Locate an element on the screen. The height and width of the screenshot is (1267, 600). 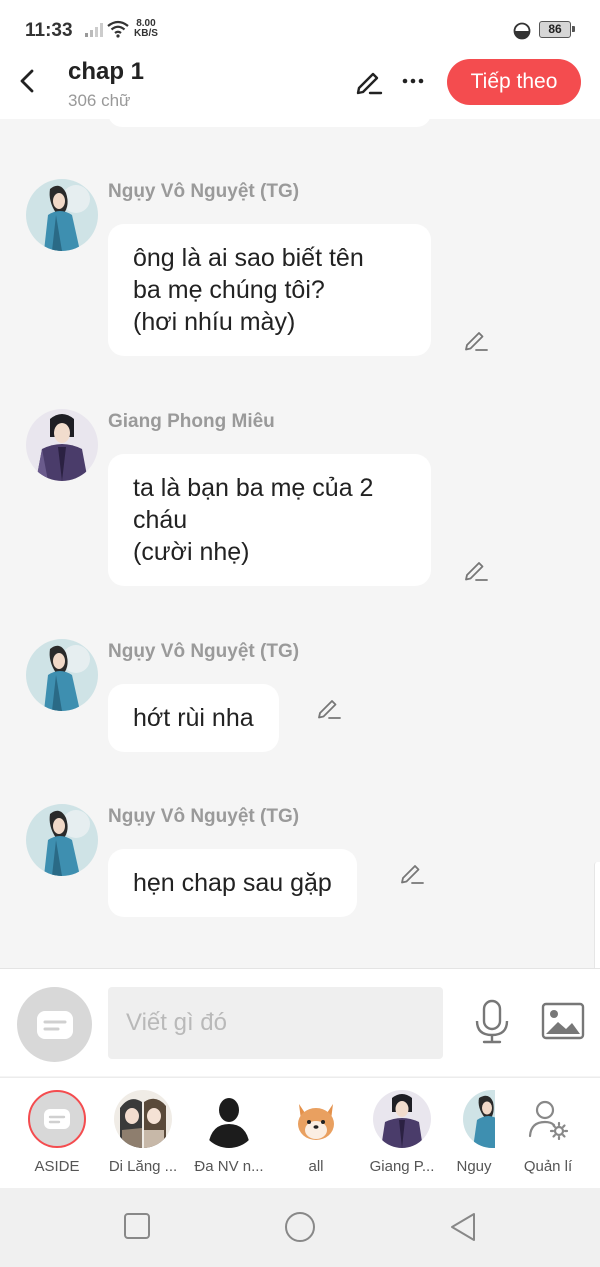
edit-chapter-button is located at coordinates (369, 83).